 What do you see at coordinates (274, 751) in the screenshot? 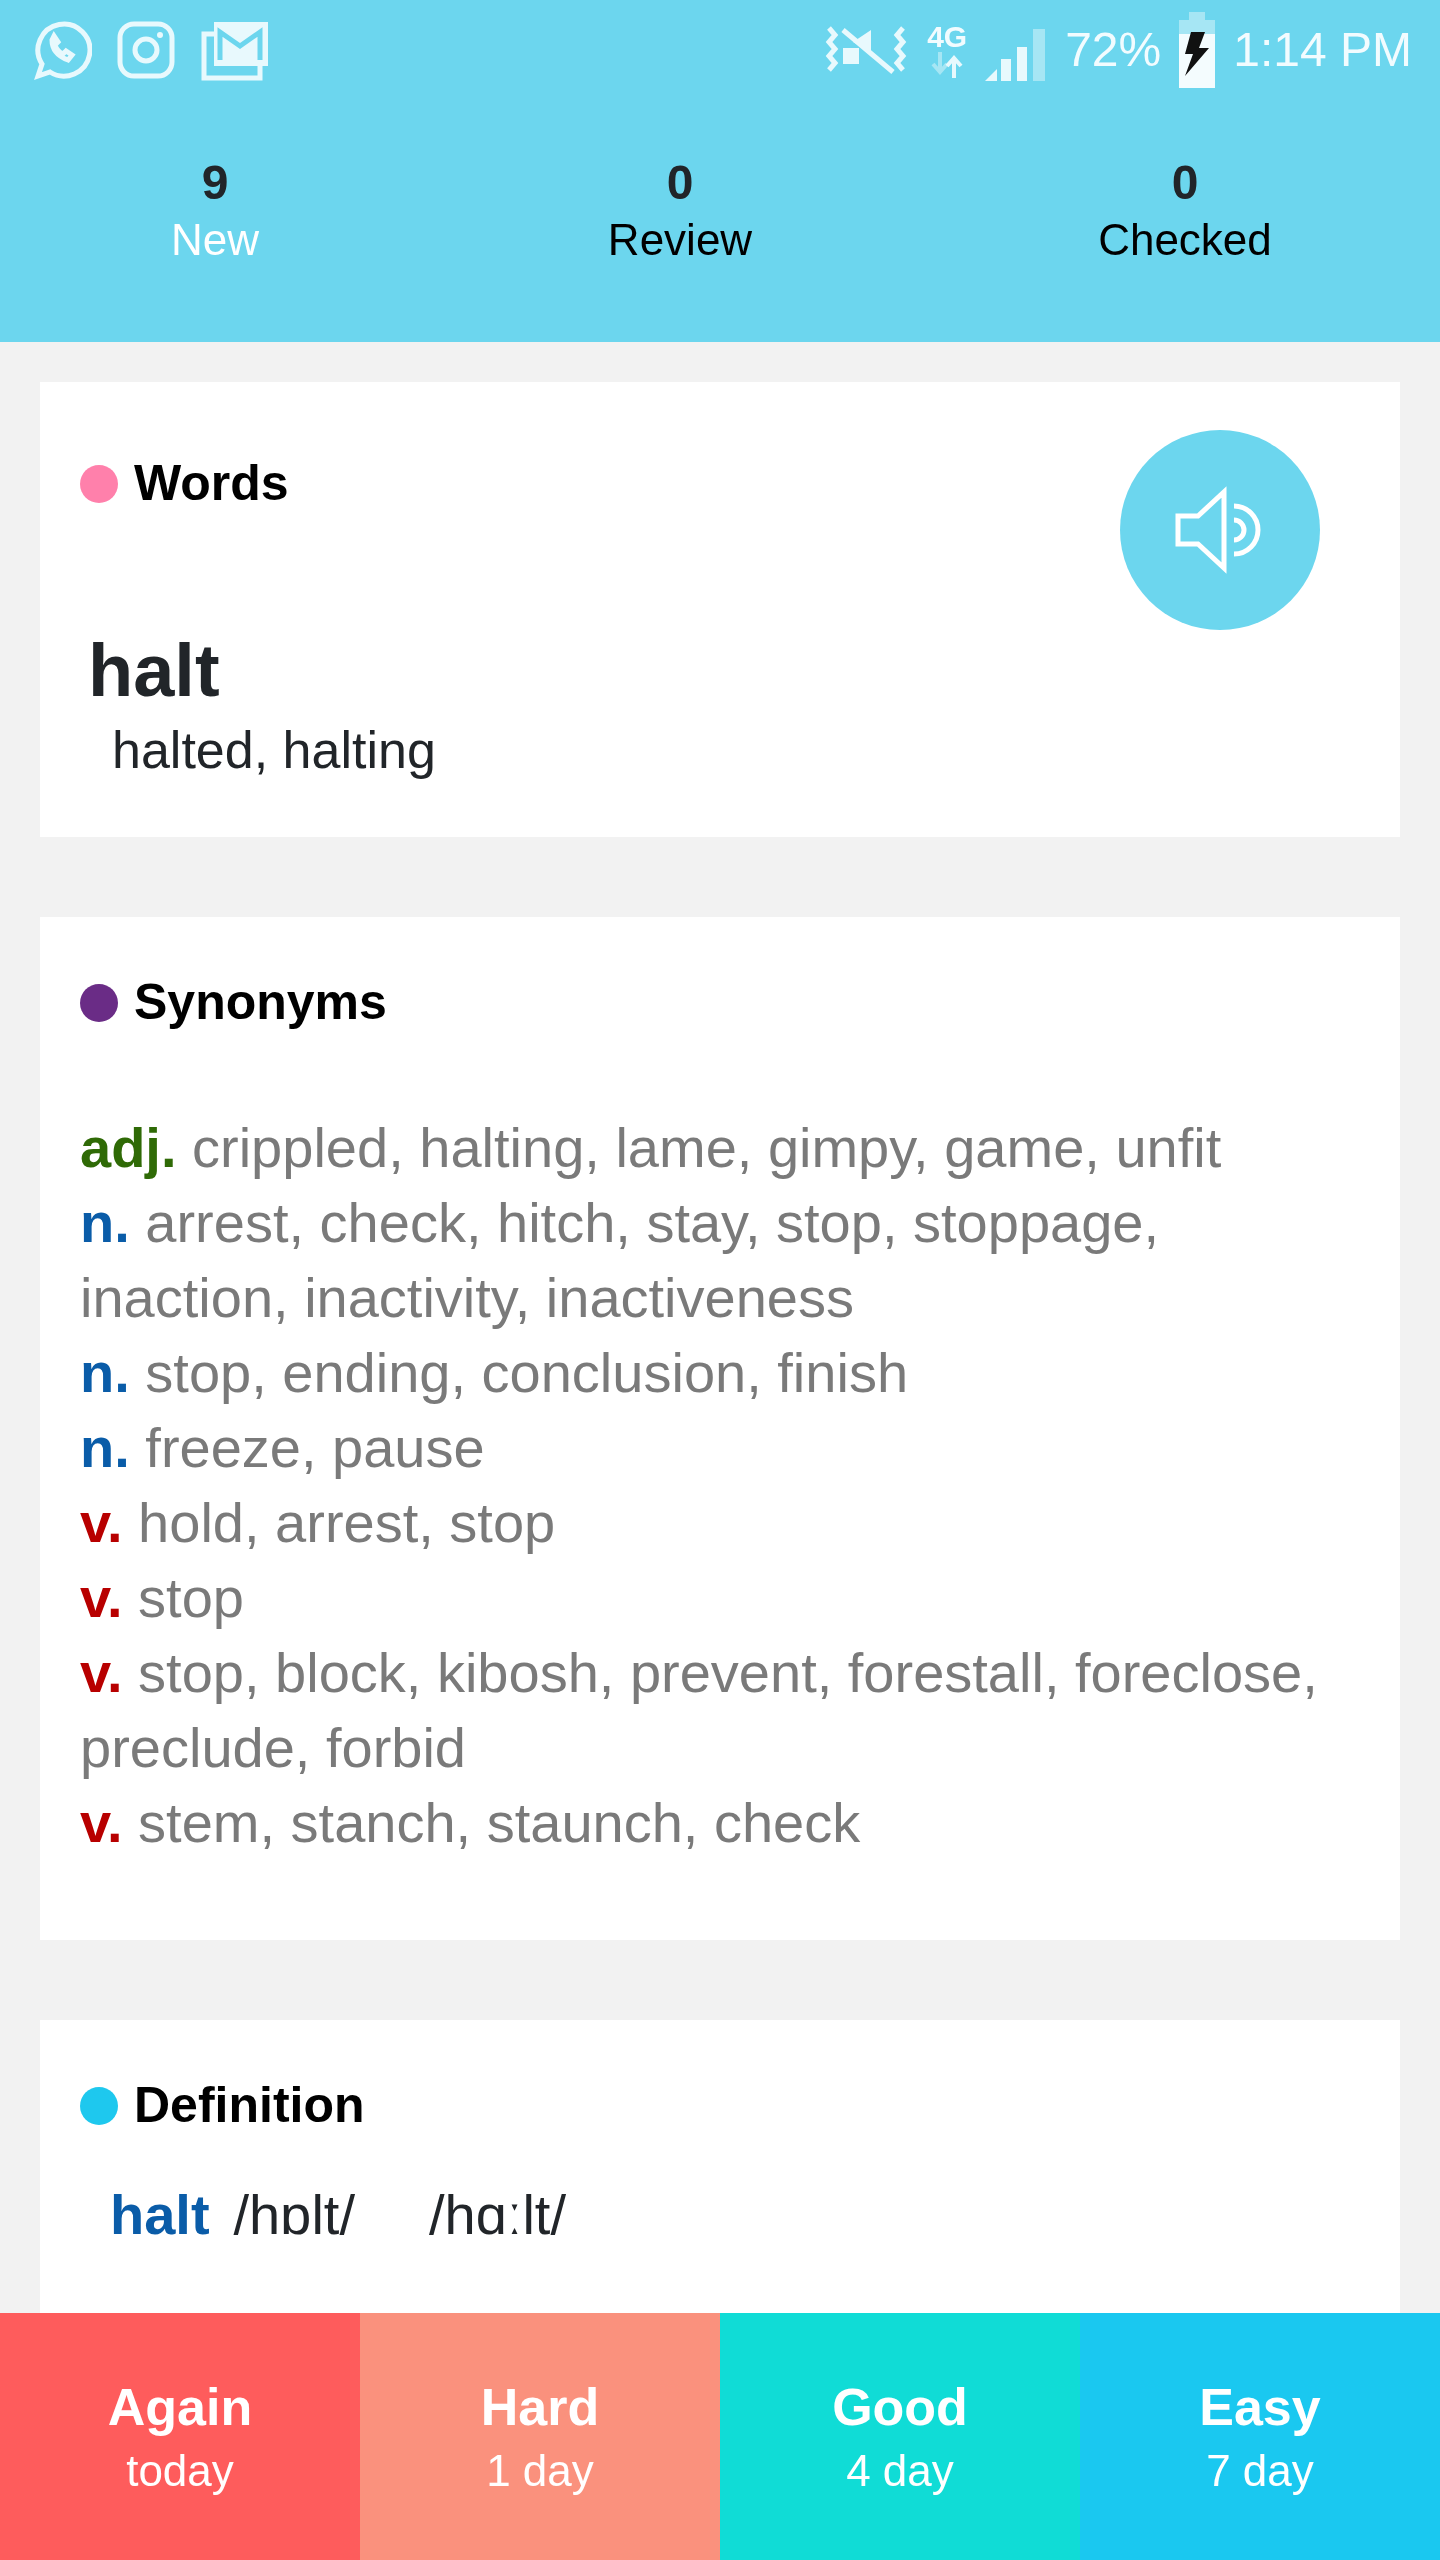
I see `word-forms: halted, halting` at bounding box center [274, 751].